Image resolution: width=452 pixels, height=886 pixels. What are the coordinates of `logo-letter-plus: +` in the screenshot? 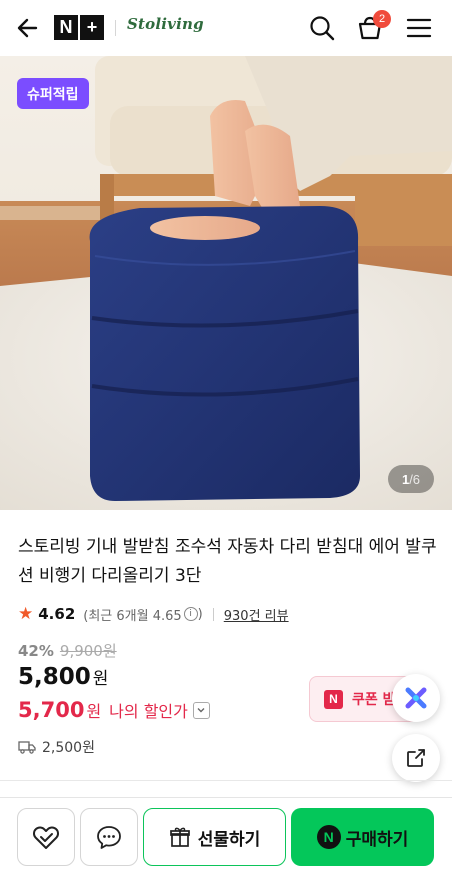 It's located at (92, 27).